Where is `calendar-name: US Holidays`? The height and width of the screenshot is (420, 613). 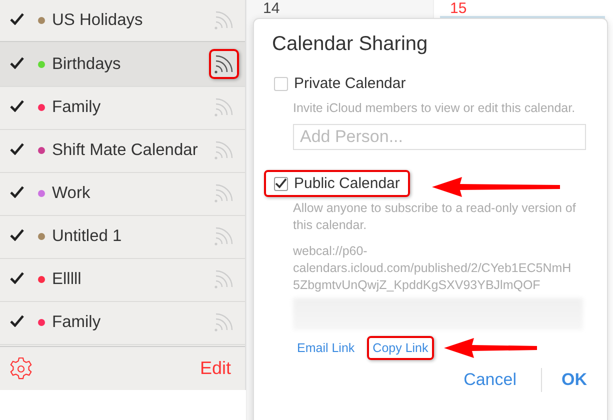
calendar-name: US Holidays is located at coordinates (98, 20).